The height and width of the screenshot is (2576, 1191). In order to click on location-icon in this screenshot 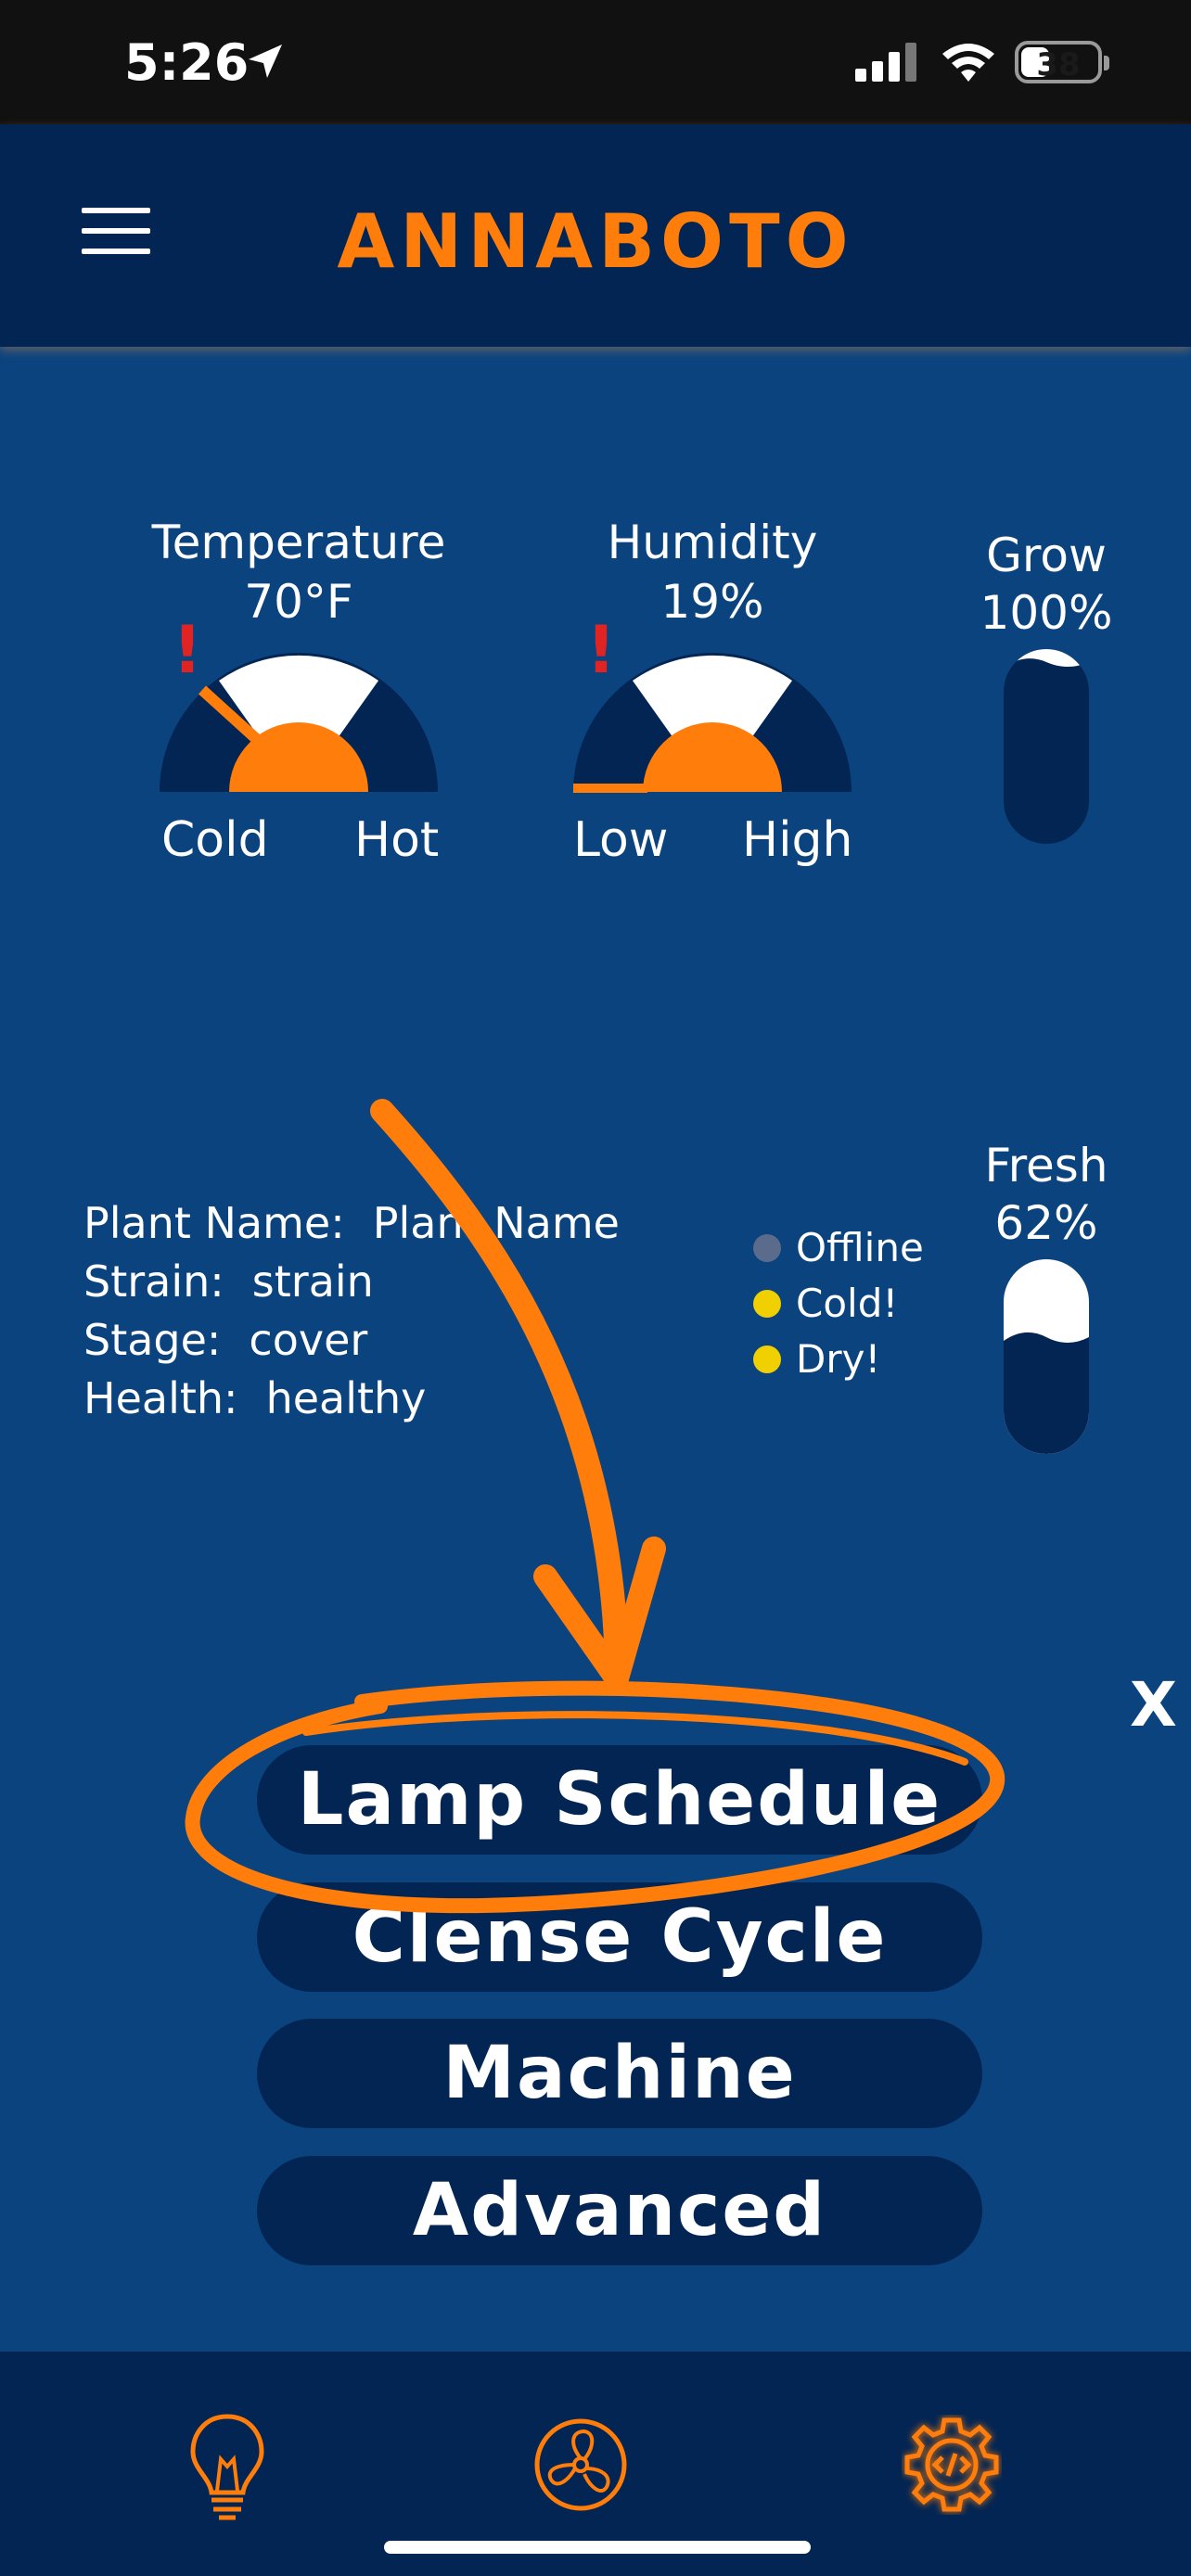, I will do `click(265, 61)`.